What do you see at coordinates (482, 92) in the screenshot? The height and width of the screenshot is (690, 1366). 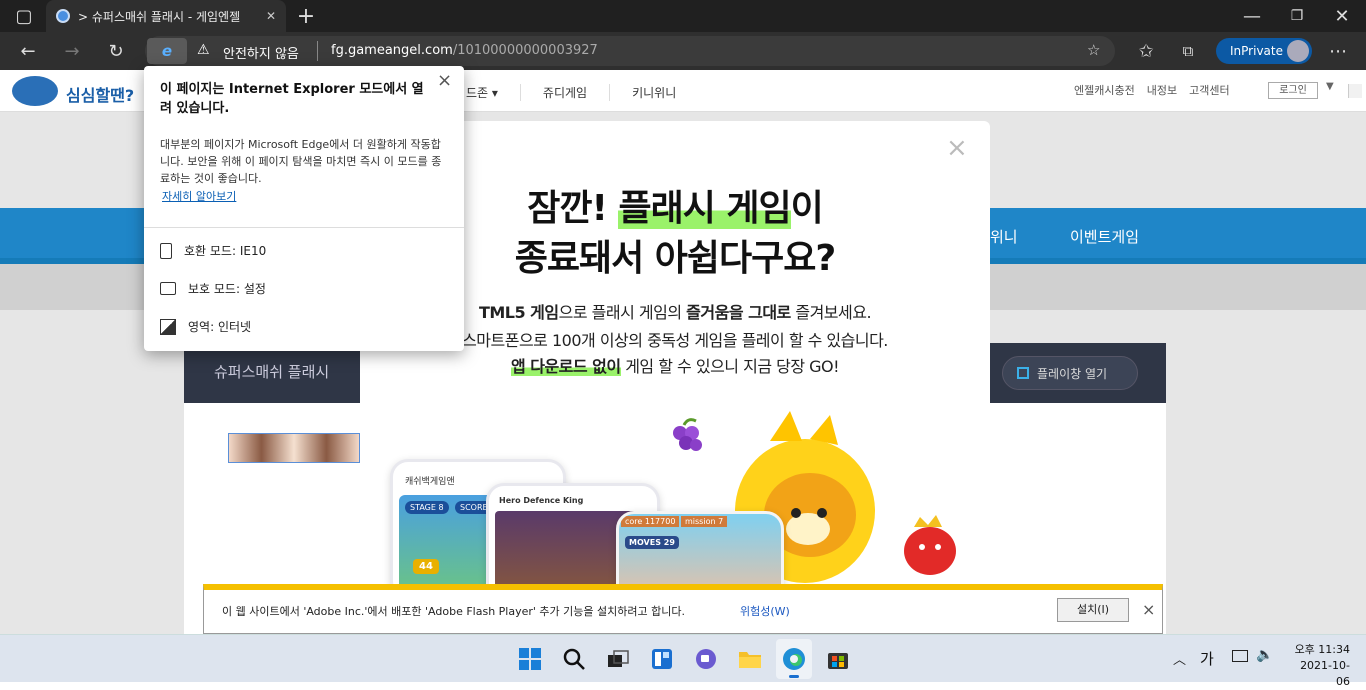 I see `nav-item: 드존 ▾` at bounding box center [482, 92].